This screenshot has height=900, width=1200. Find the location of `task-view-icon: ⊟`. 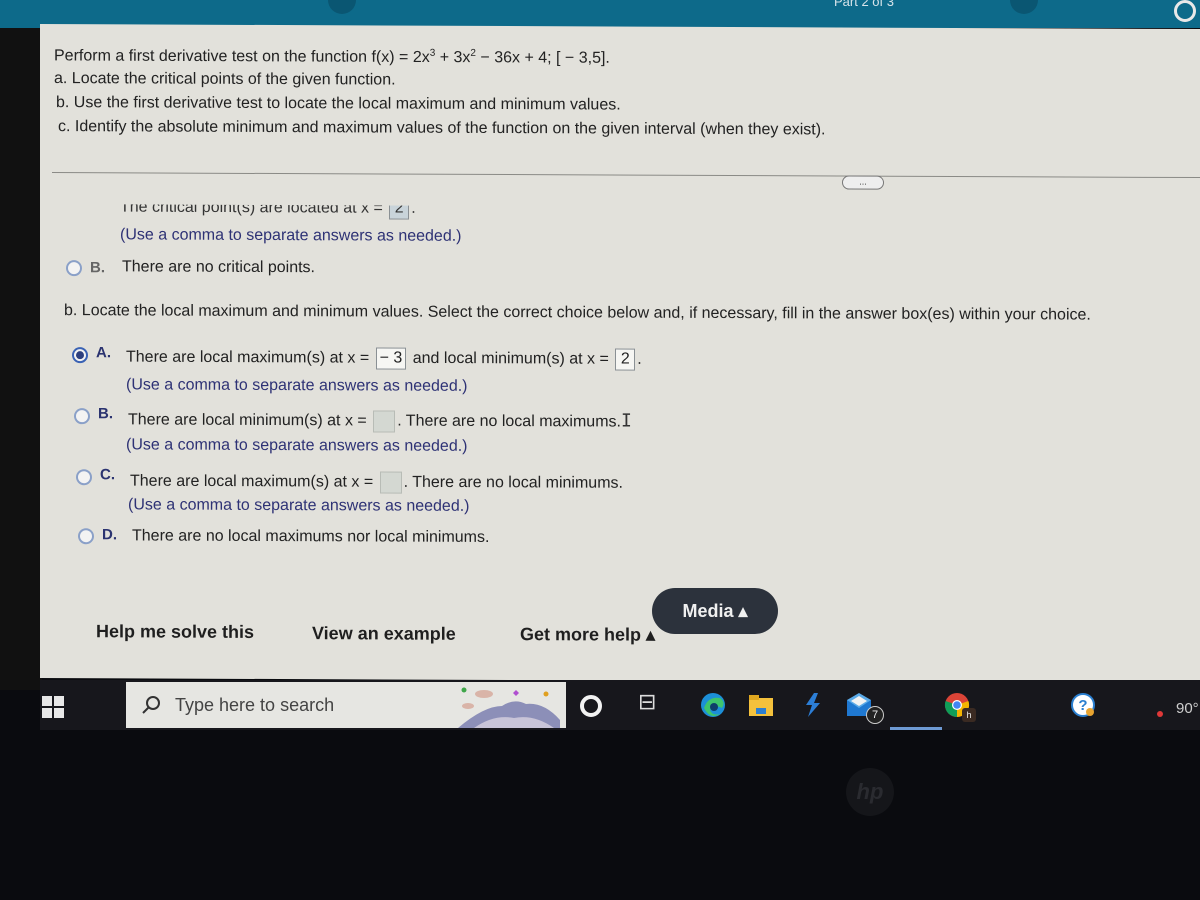

task-view-icon: ⊟ is located at coordinates (651, 703).